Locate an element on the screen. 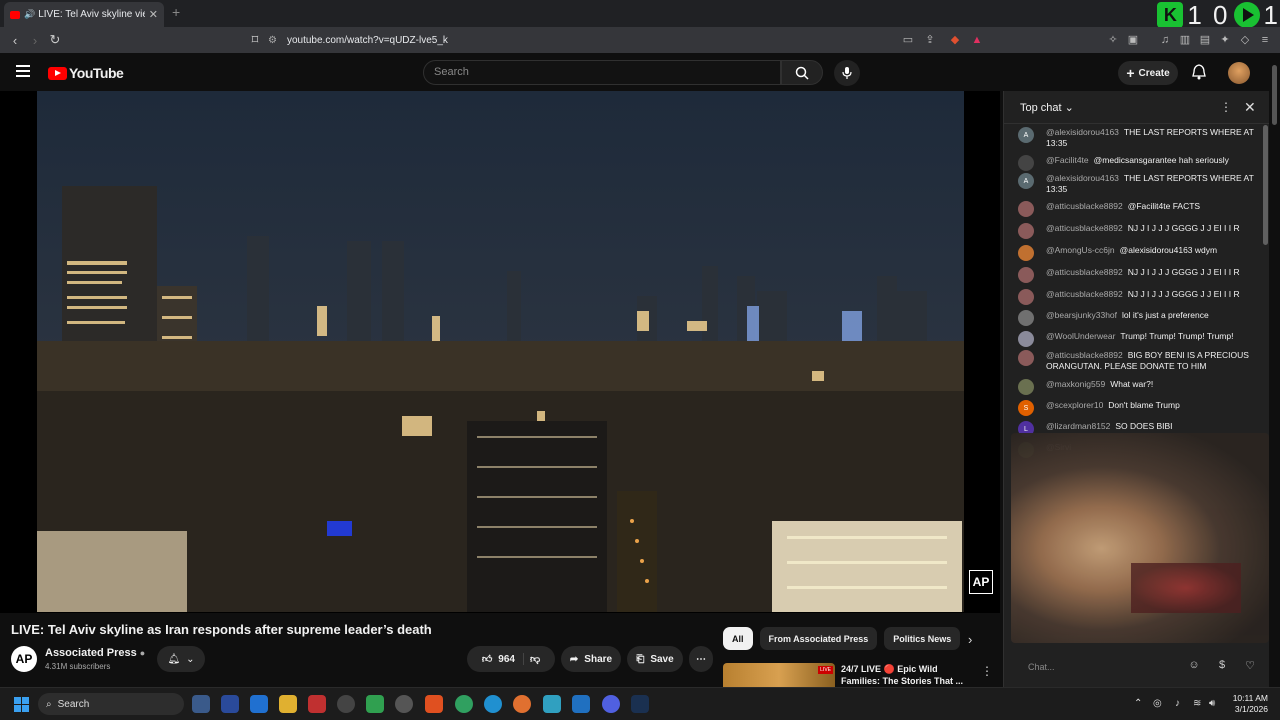  emoji-icon: ☺ is located at coordinates (1194, 667).